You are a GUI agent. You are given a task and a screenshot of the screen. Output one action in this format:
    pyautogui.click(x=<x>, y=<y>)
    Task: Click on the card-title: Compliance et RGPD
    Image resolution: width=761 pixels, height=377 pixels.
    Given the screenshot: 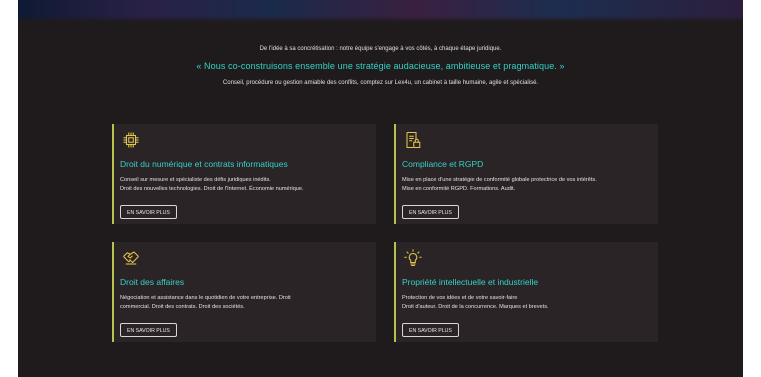 What is the action you would take?
    pyautogui.click(x=443, y=164)
    